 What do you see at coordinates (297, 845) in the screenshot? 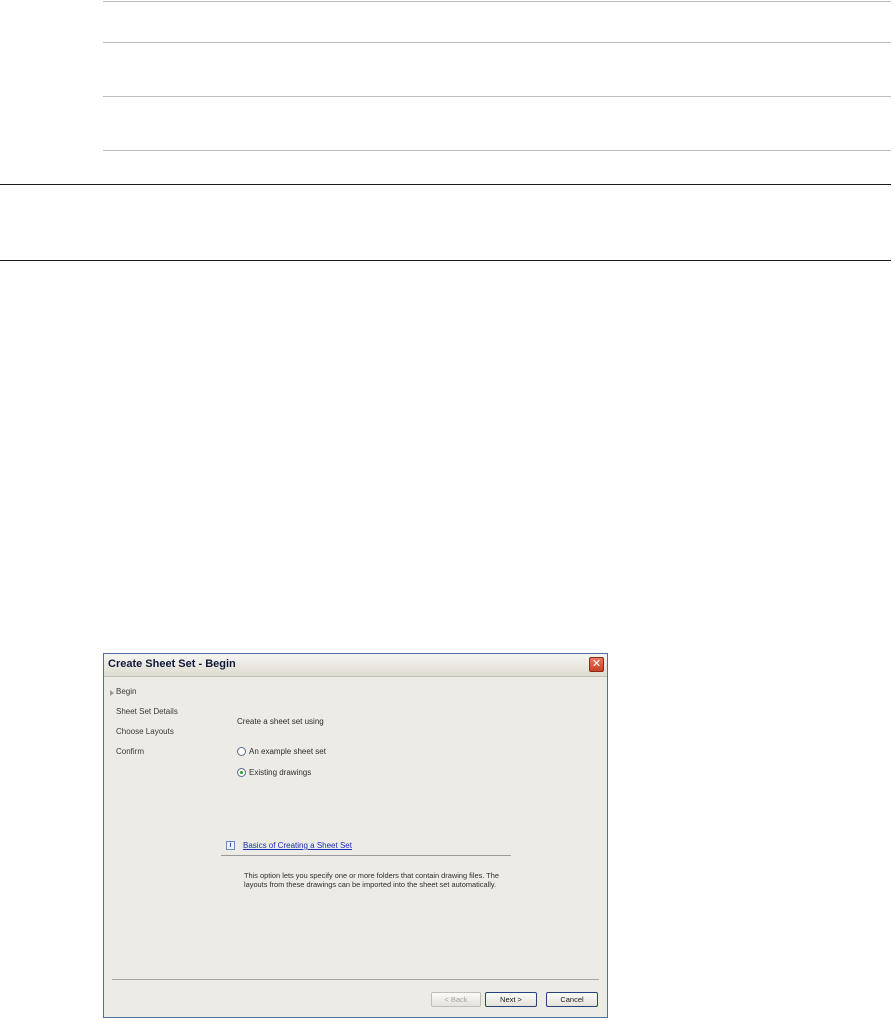
I see `basics-link: Basics of Creating a Sheet Set` at bounding box center [297, 845].